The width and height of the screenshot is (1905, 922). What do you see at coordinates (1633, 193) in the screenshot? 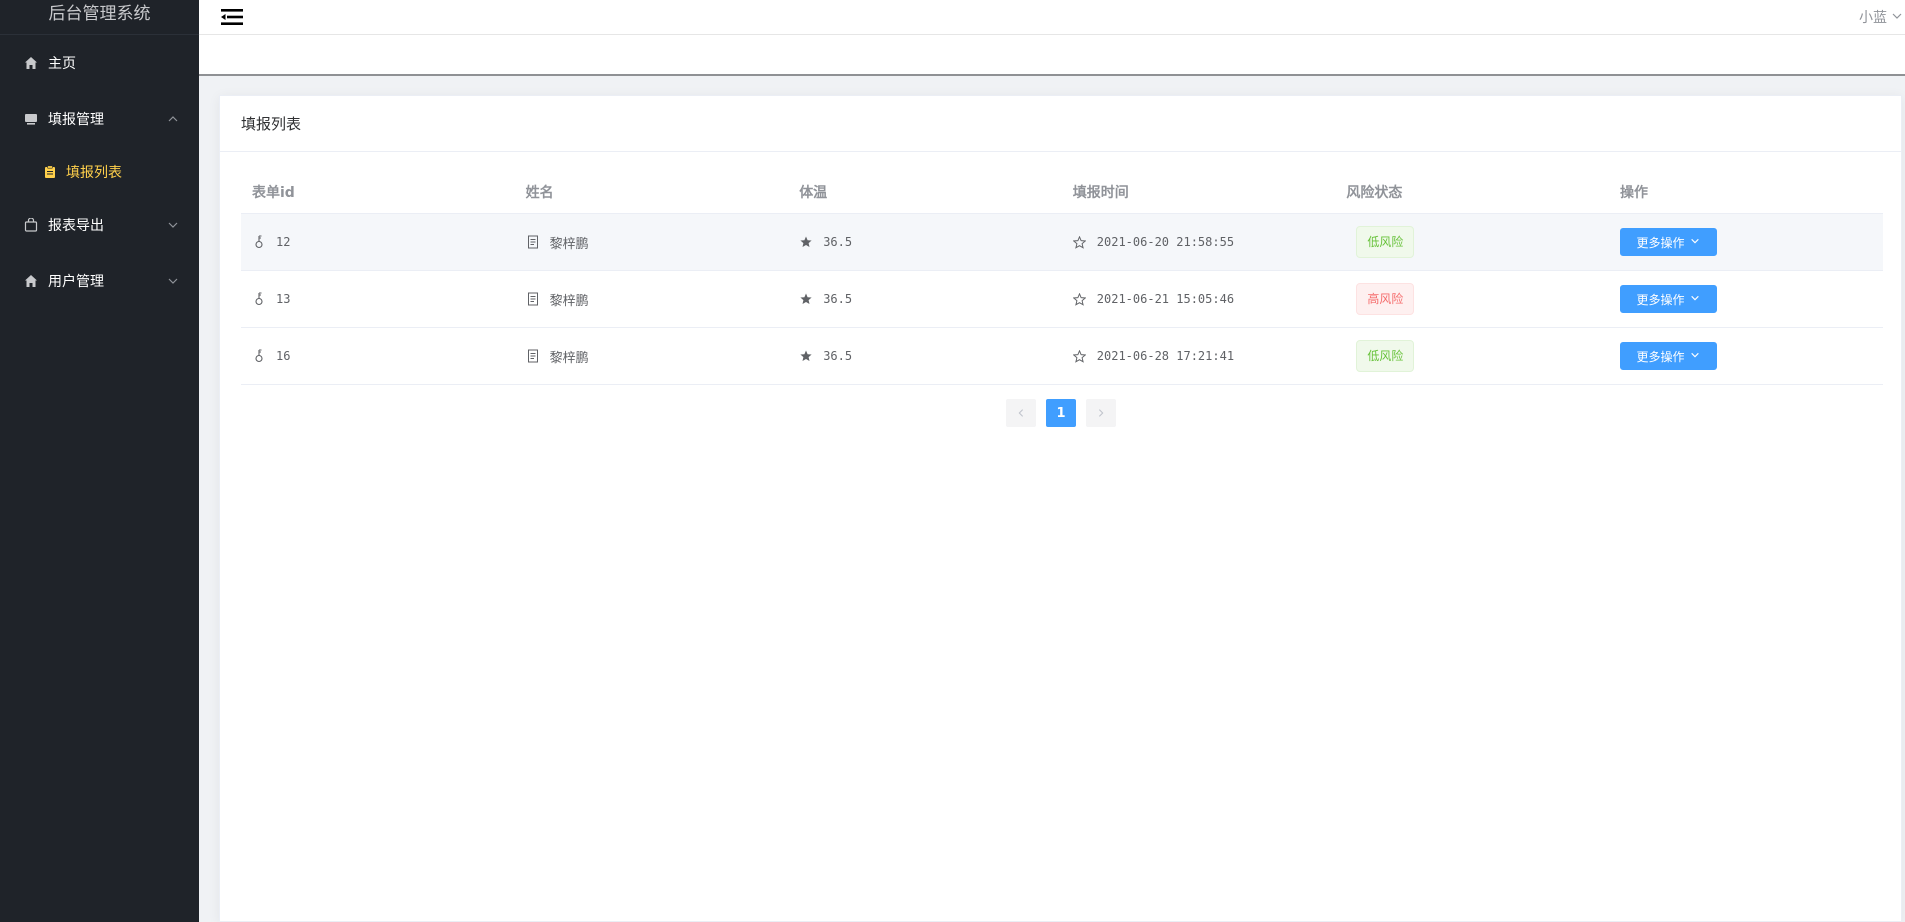
I see `column-header-action: 操作` at bounding box center [1633, 193].